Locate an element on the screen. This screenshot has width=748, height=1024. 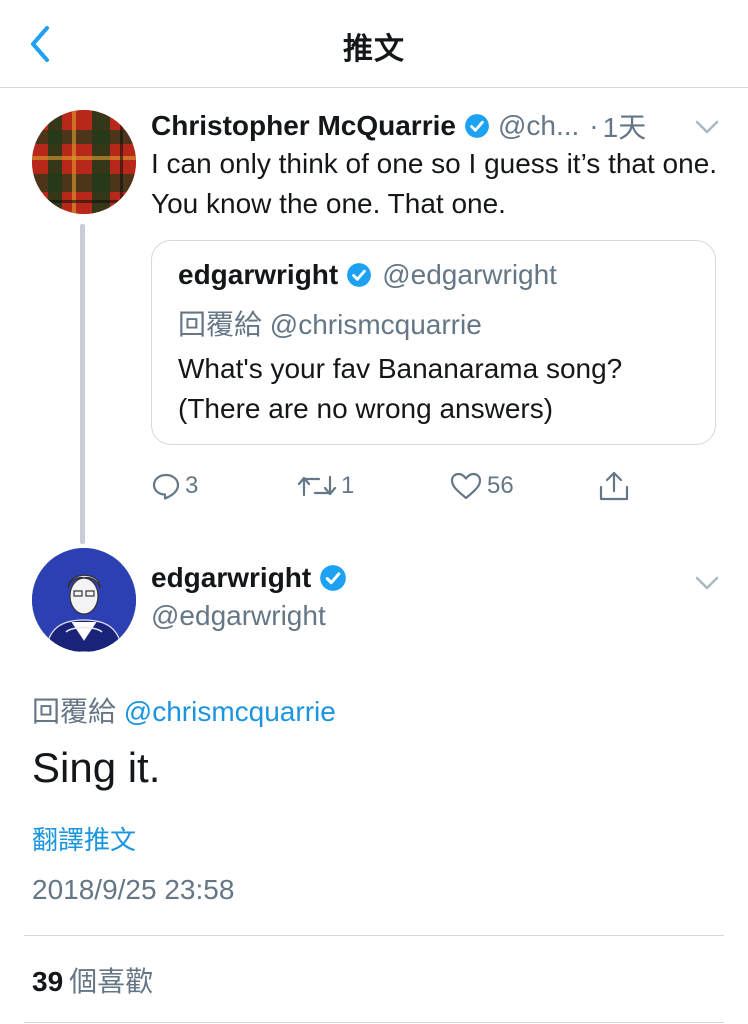
heart-icon is located at coordinates (466, 486).